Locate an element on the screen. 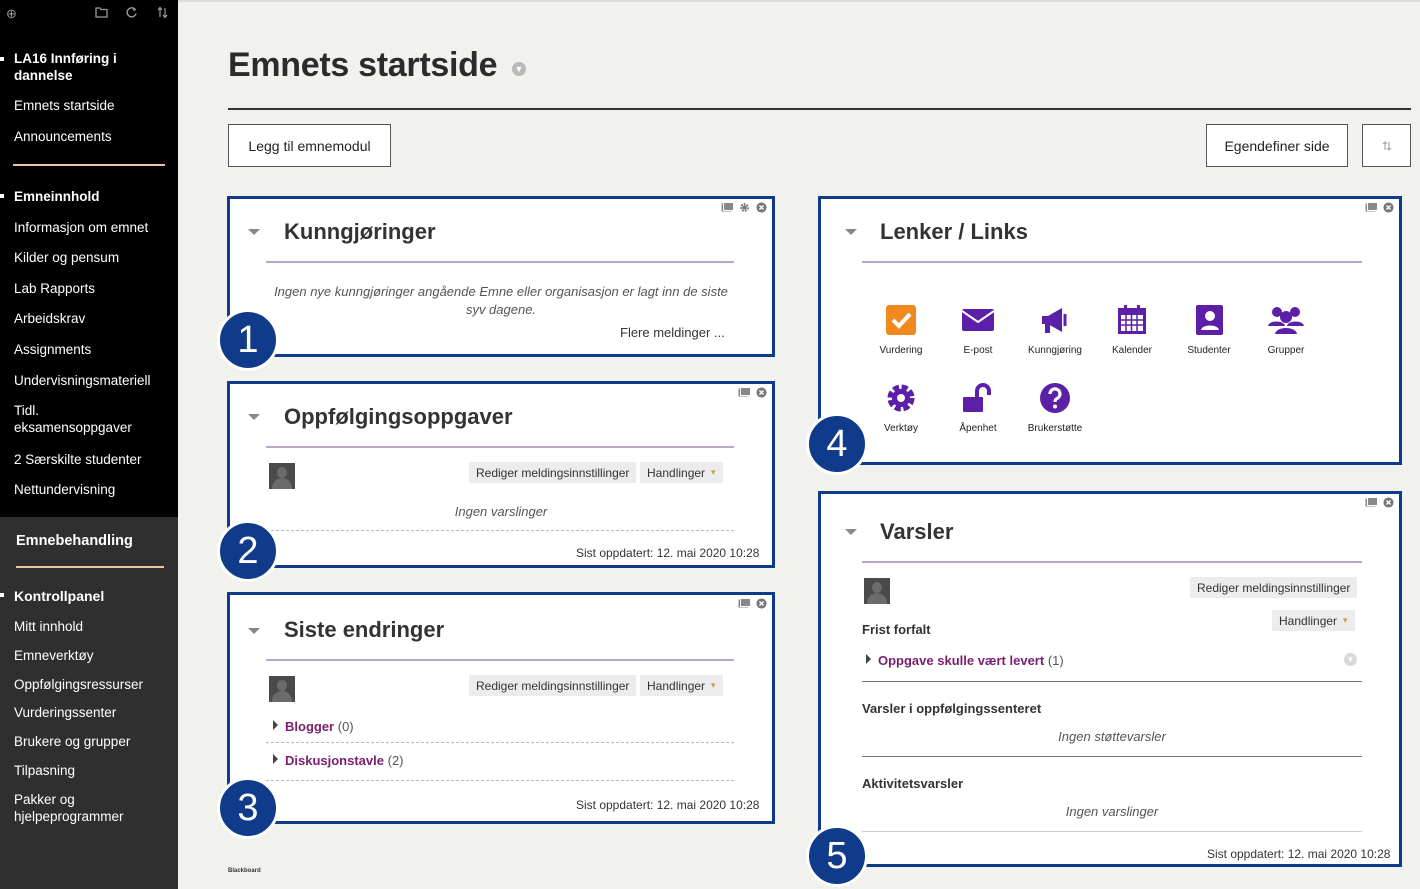  gear-icon is located at coordinates (744, 207).